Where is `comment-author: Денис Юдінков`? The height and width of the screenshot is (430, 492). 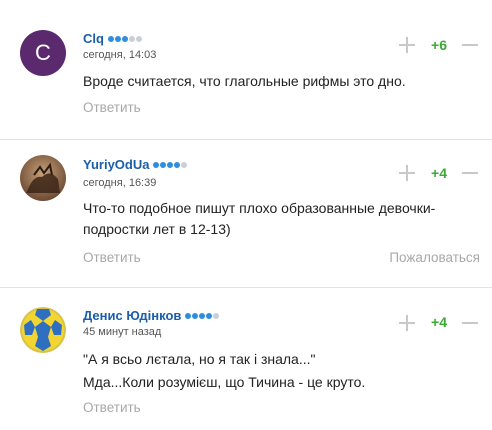
comment-author: Денис Юдінков is located at coordinates (151, 315).